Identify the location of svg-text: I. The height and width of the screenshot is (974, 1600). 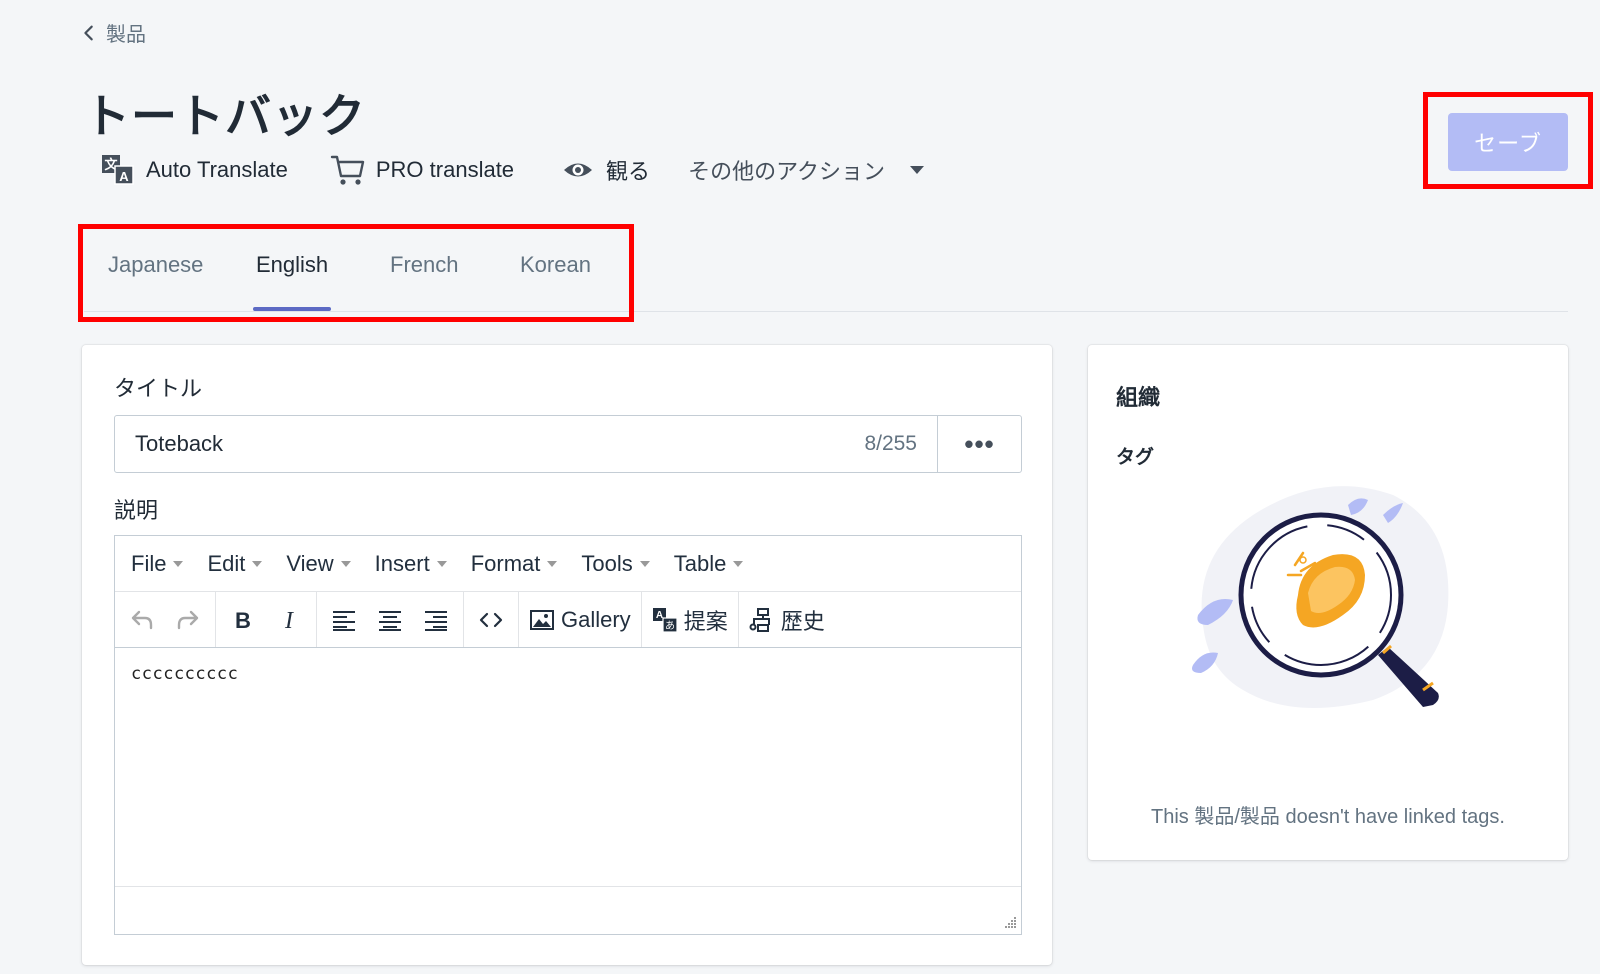
(289, 620).